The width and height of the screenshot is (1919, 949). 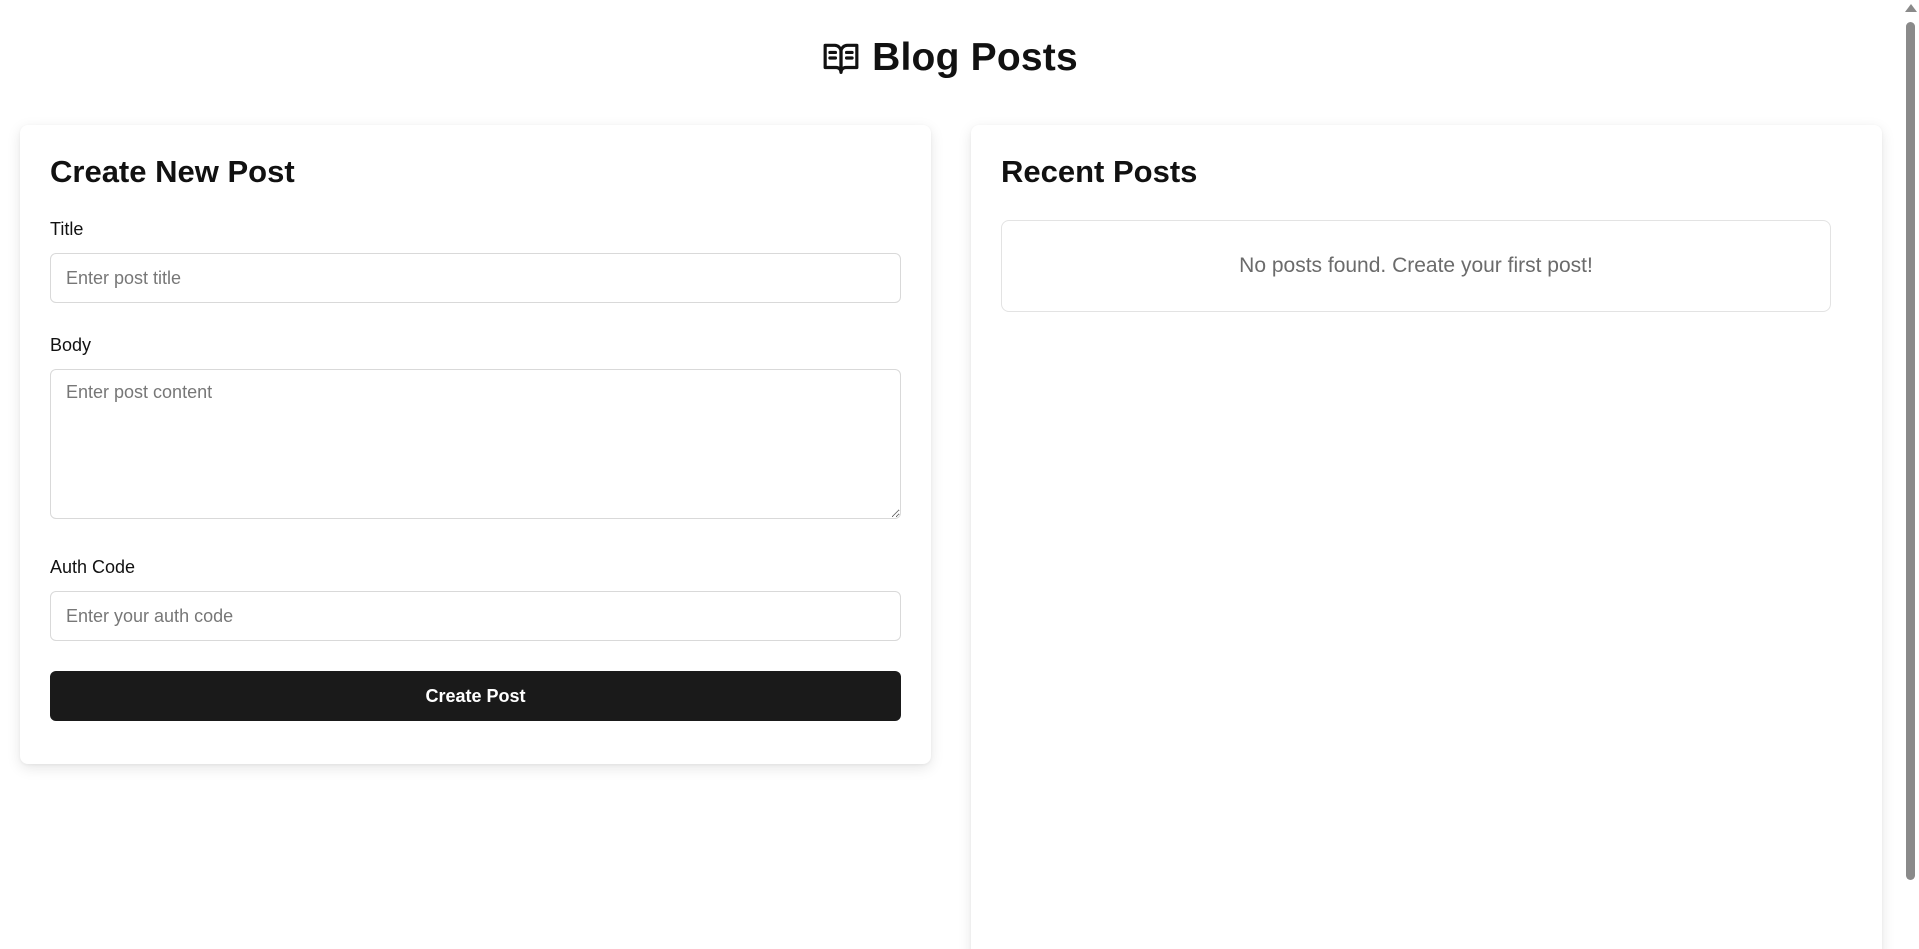 What do you see at coordinates (71, 345) in the screenshot?
I see `body-label: Body` at bounding box center [71, 345].